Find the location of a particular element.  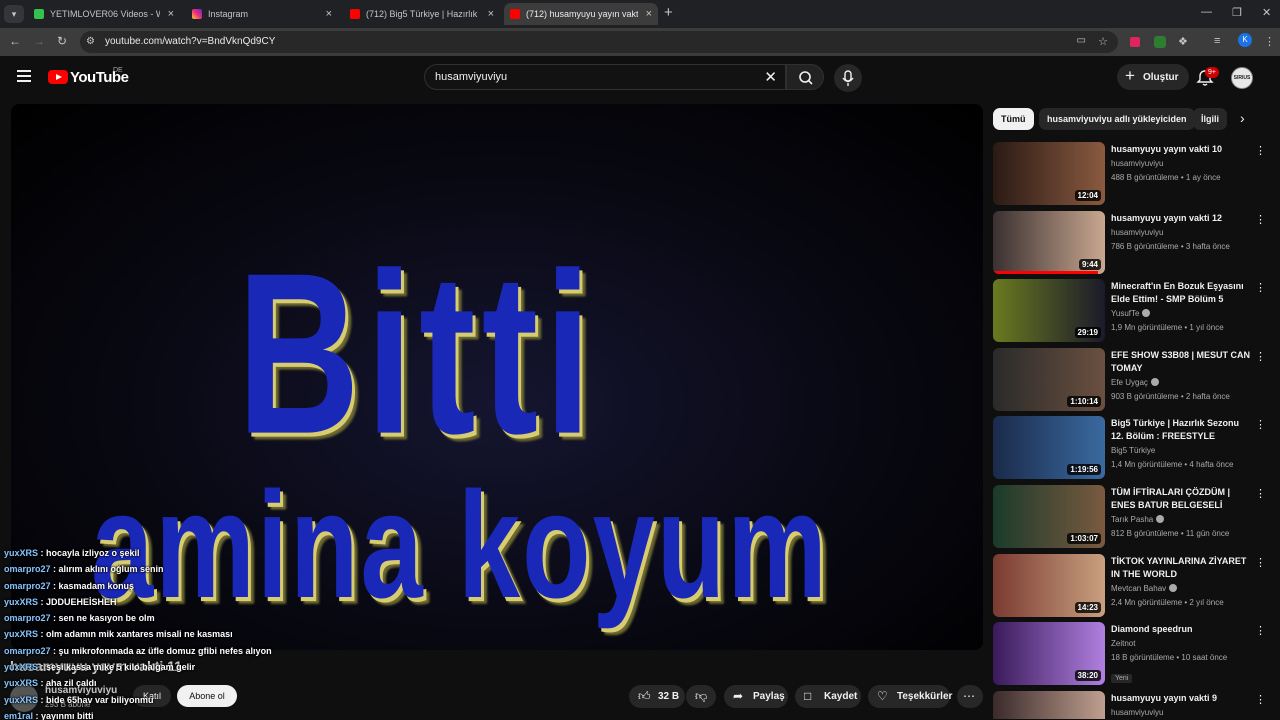

video-thumbnail: 12:04 is located at coordinates (1049, 173).